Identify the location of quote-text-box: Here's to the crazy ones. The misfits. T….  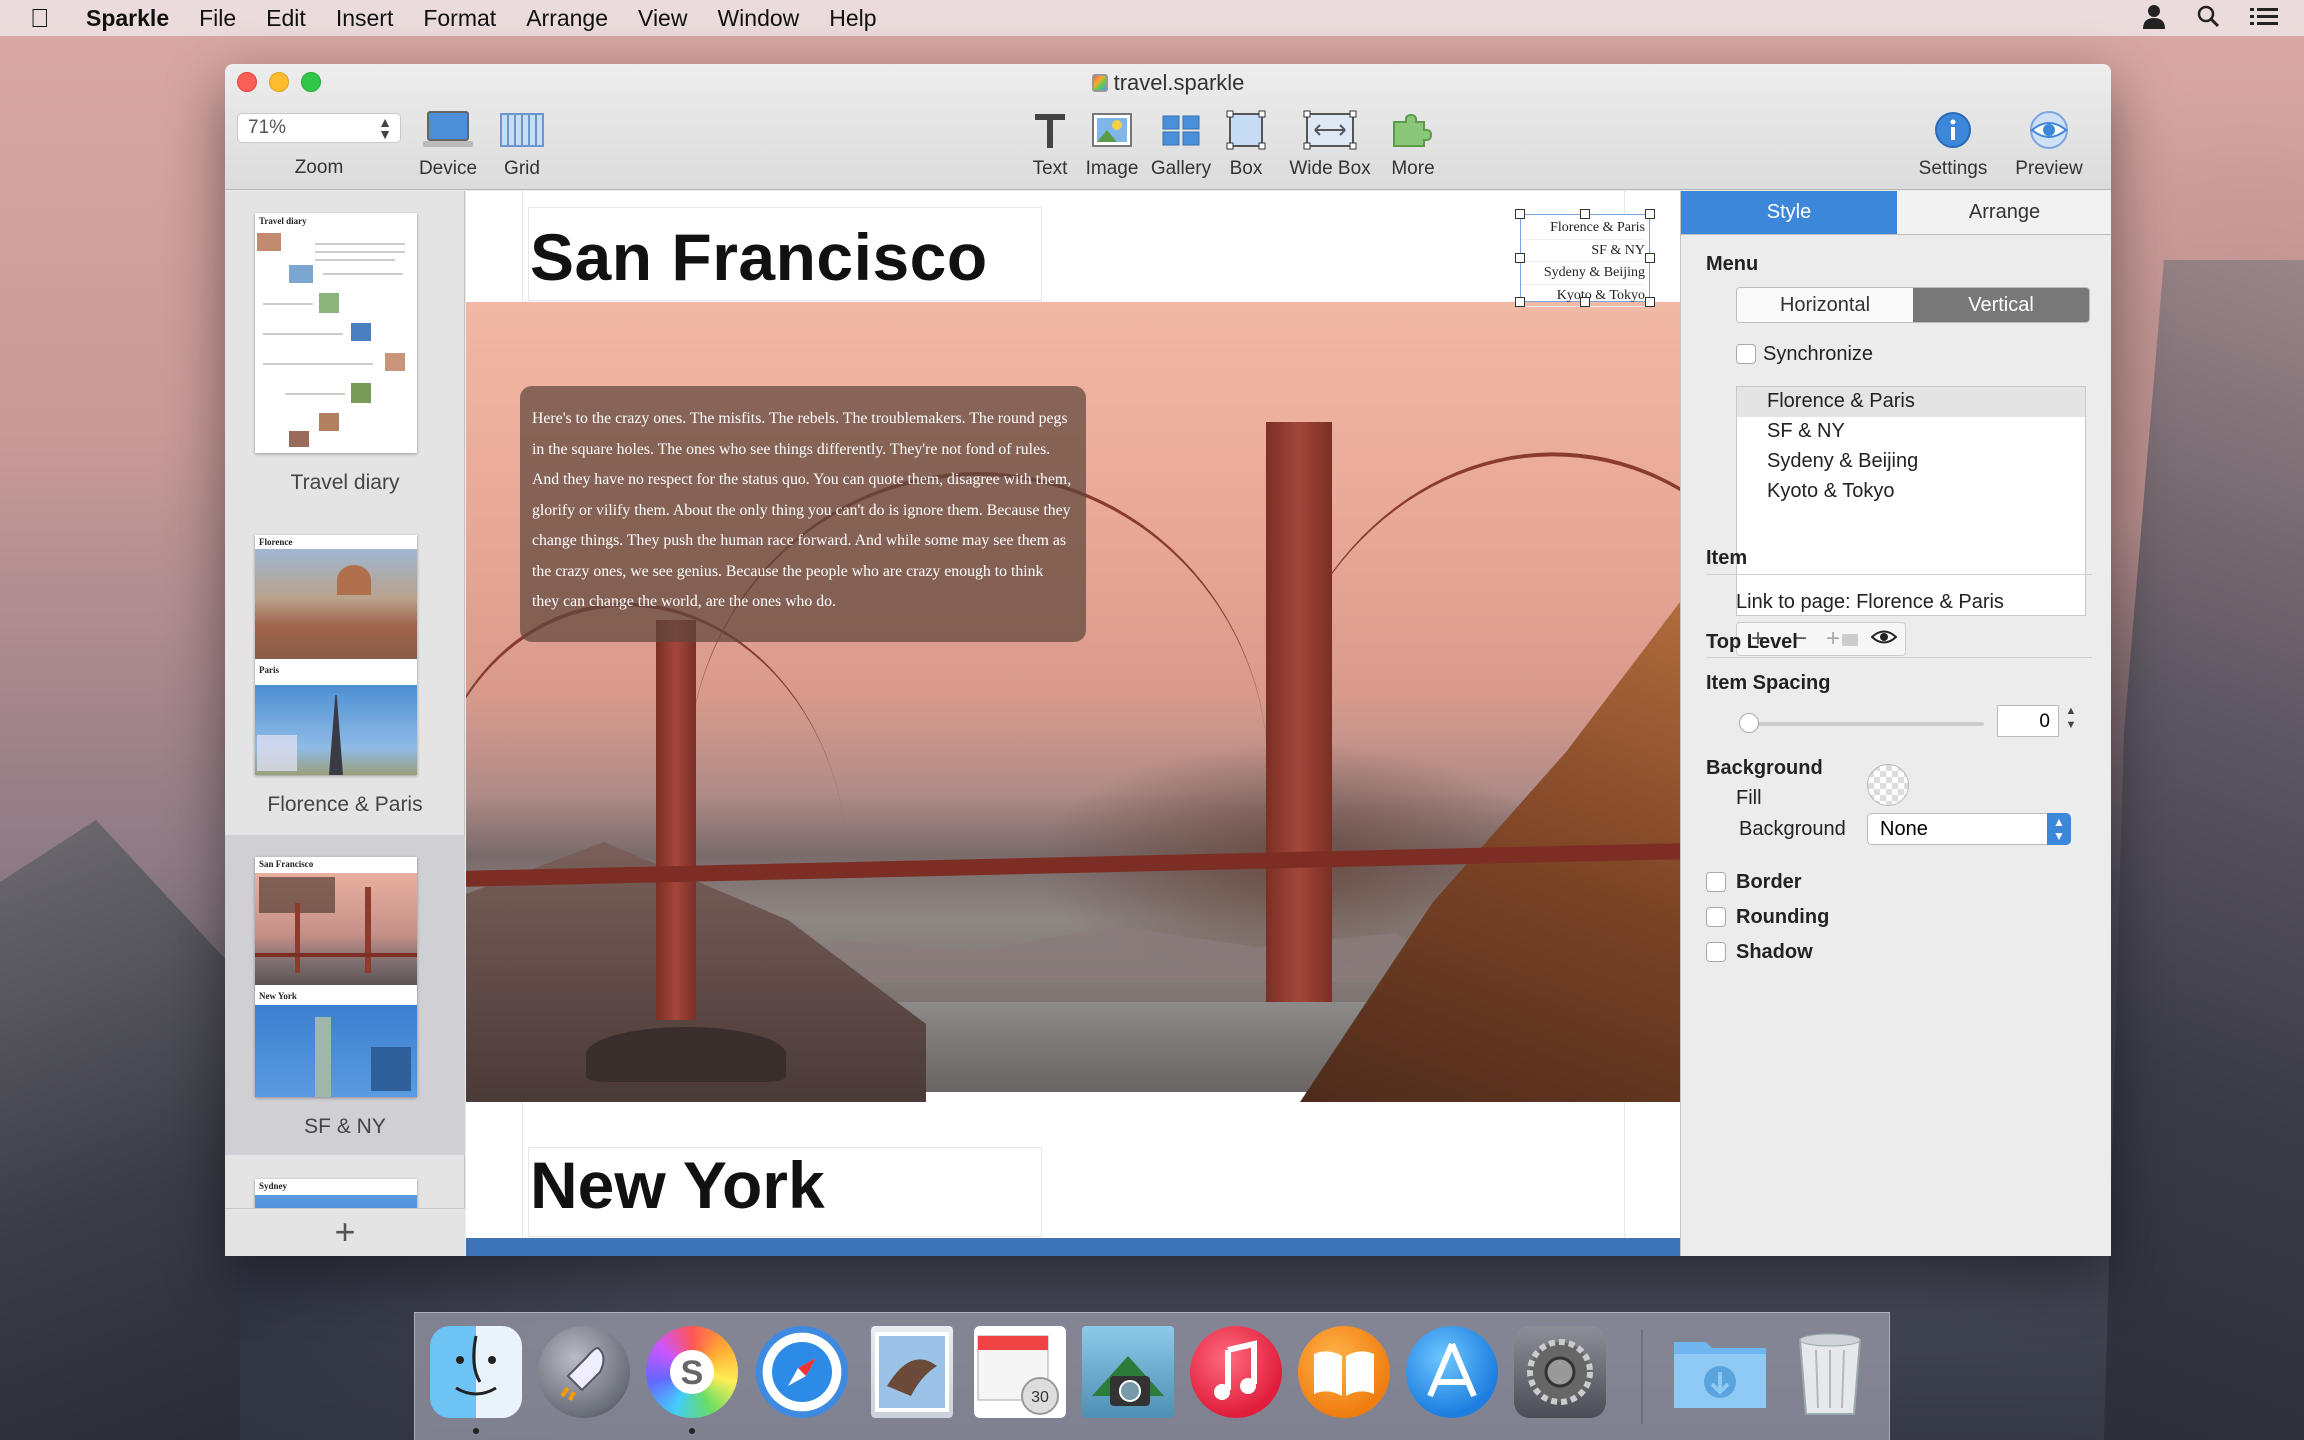
(803, 514).